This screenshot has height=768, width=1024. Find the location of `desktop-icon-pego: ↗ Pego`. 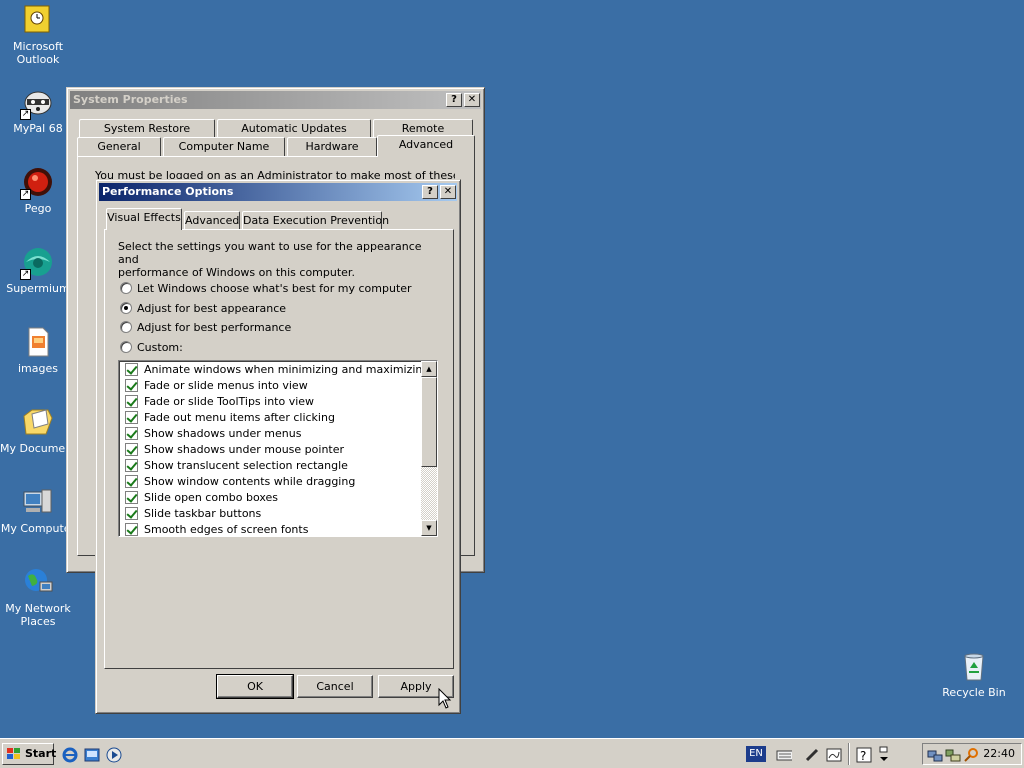

desktop-icon-pego: ↗ Pego is located at coordinates (38, 190).